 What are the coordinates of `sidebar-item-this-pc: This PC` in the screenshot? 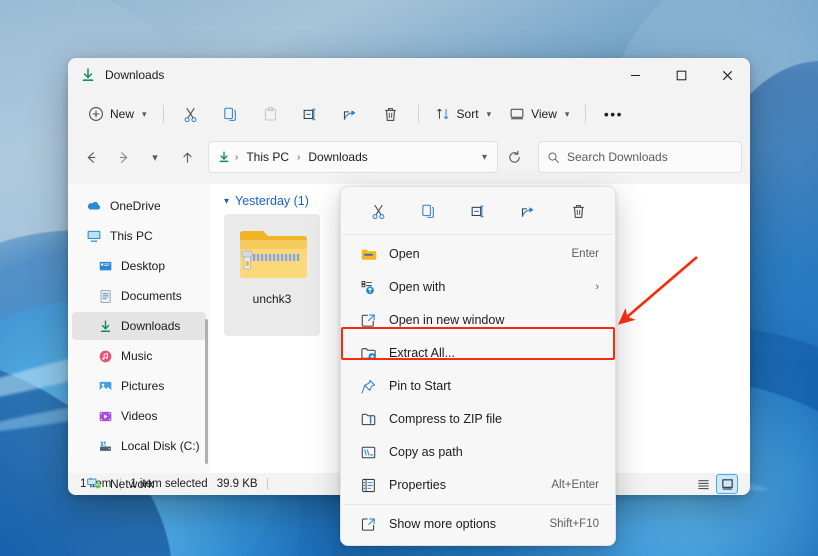 It's located at (139, 236).